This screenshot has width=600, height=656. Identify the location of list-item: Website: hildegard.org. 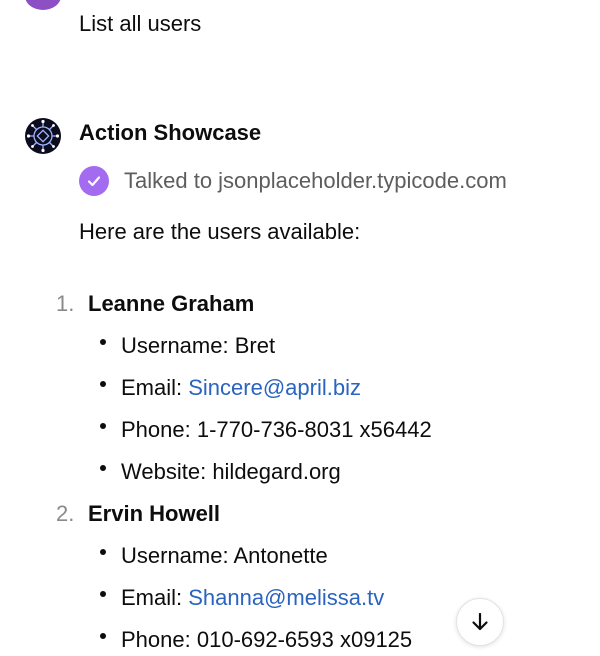
(231, 472).